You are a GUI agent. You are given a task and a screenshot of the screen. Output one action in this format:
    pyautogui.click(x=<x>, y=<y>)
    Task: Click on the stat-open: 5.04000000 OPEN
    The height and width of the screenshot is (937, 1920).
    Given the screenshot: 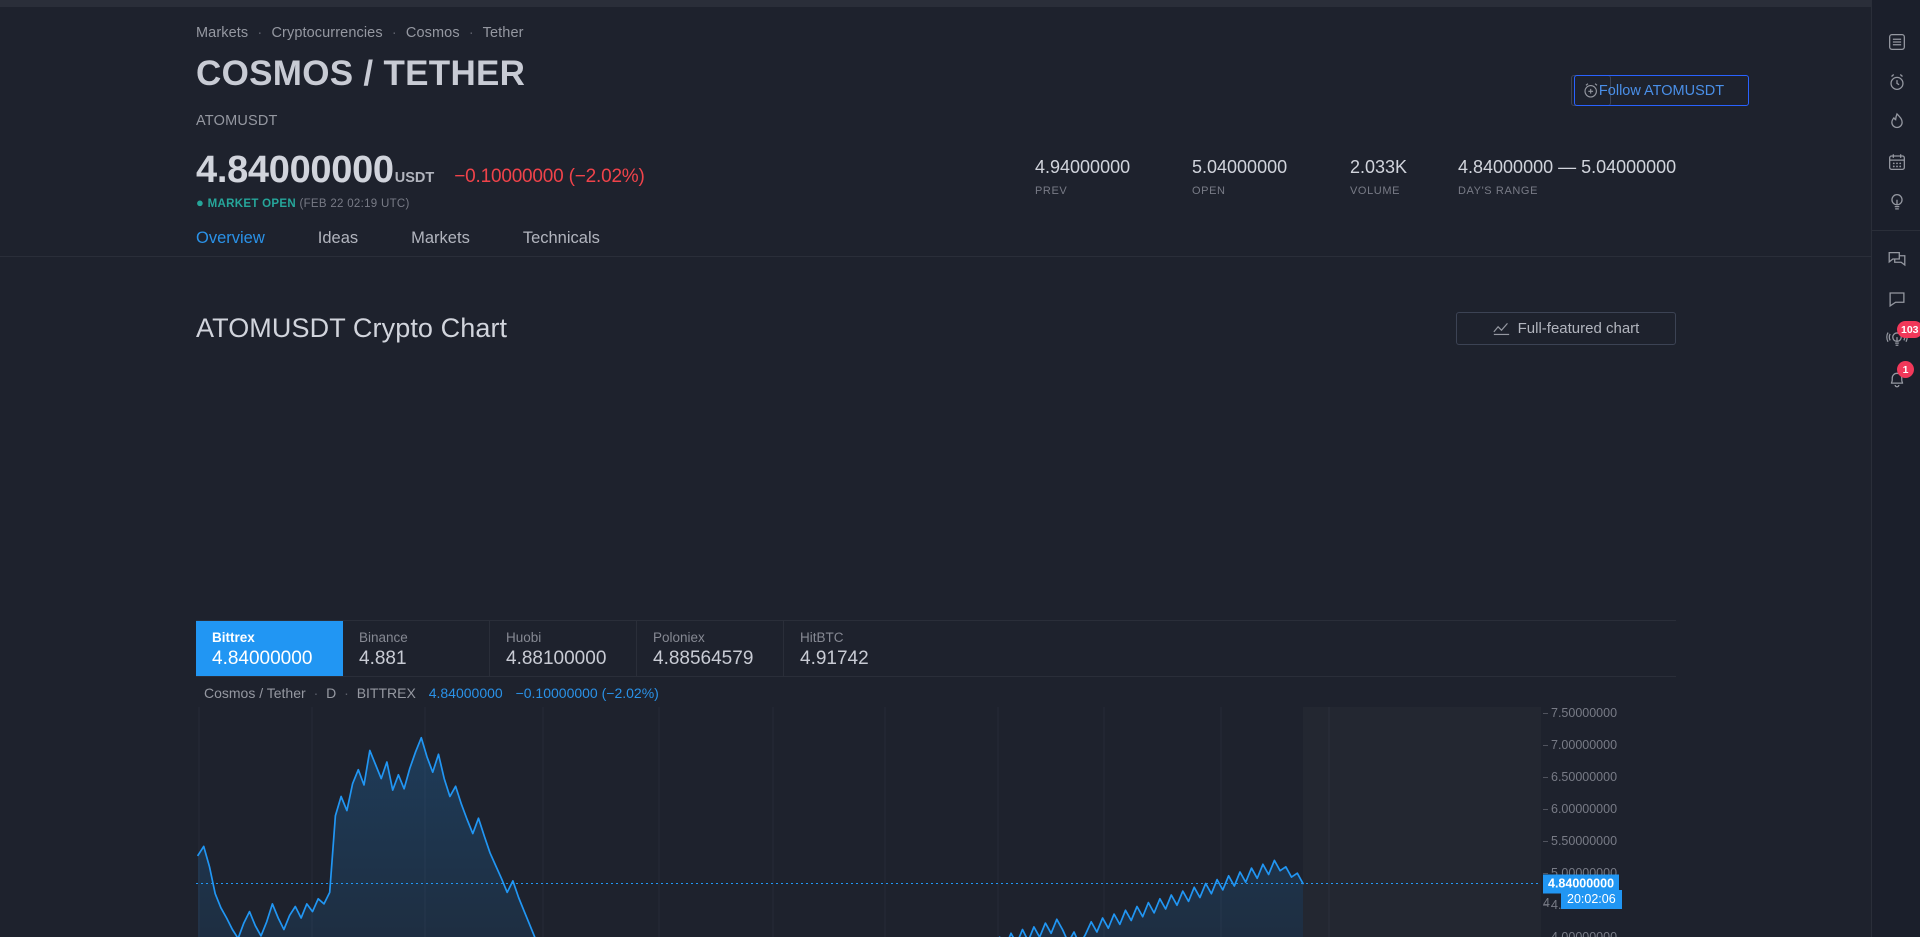 What is the action you would take?
    pyautogui.click(x=1239, y=177)
    